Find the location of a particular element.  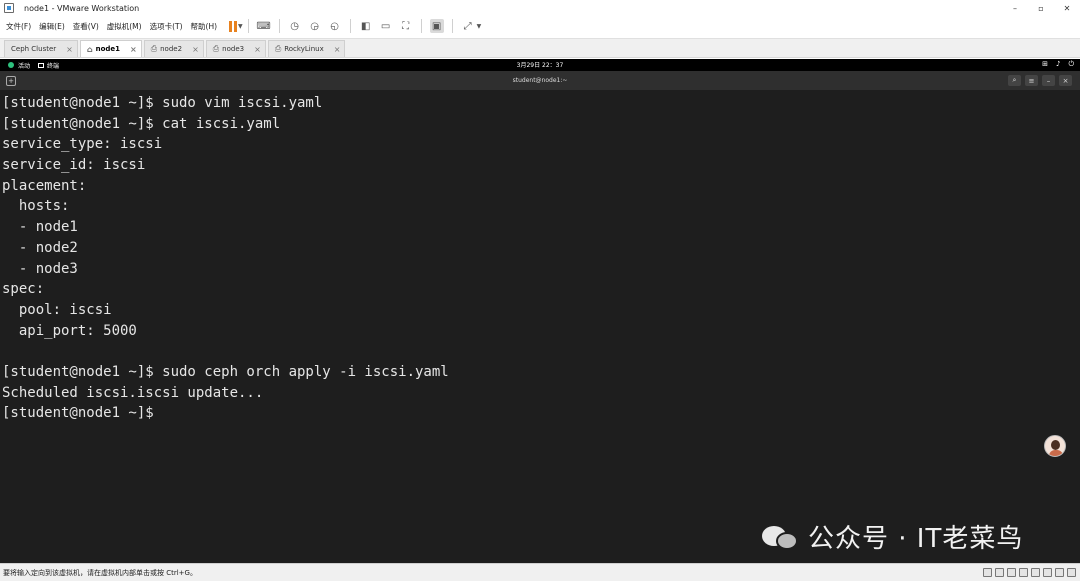

watermark-text: 公众号 · IT老菜鸟 is located at coordinates (916, 539).